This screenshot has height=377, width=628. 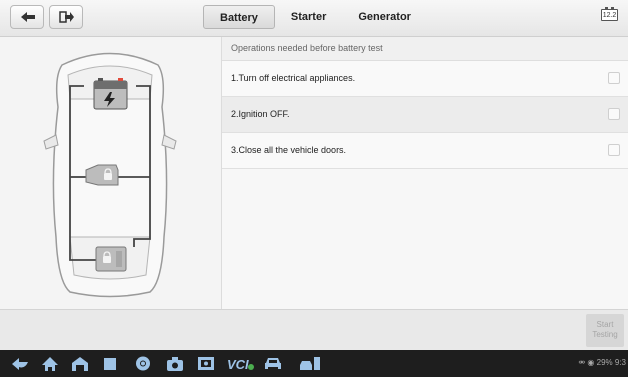 I want to click on start-testing-label-2: Testing, so click(x=605, y=334).